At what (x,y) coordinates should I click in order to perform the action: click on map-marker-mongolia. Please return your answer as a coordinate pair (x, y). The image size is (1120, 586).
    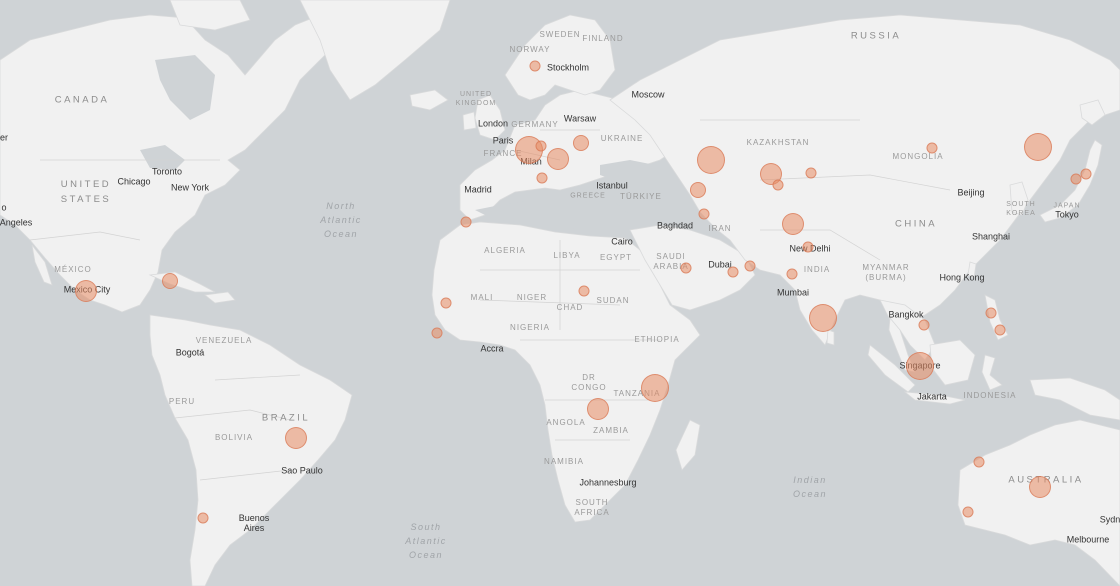
    Looking at the image, I should click on (932, 148).